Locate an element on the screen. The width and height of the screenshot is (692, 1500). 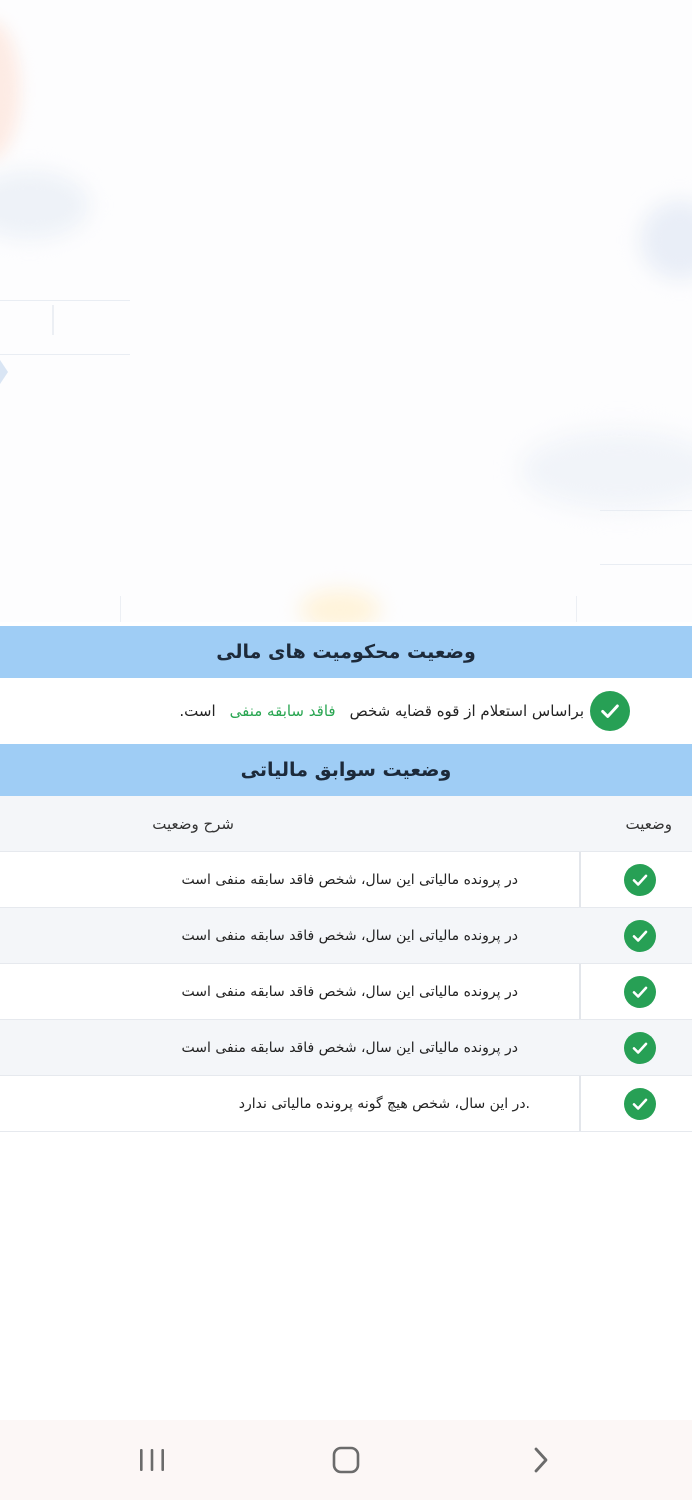
status-text-before: براساس استعلام از قوه قضایه شخص is located at coordinates (466, 711).